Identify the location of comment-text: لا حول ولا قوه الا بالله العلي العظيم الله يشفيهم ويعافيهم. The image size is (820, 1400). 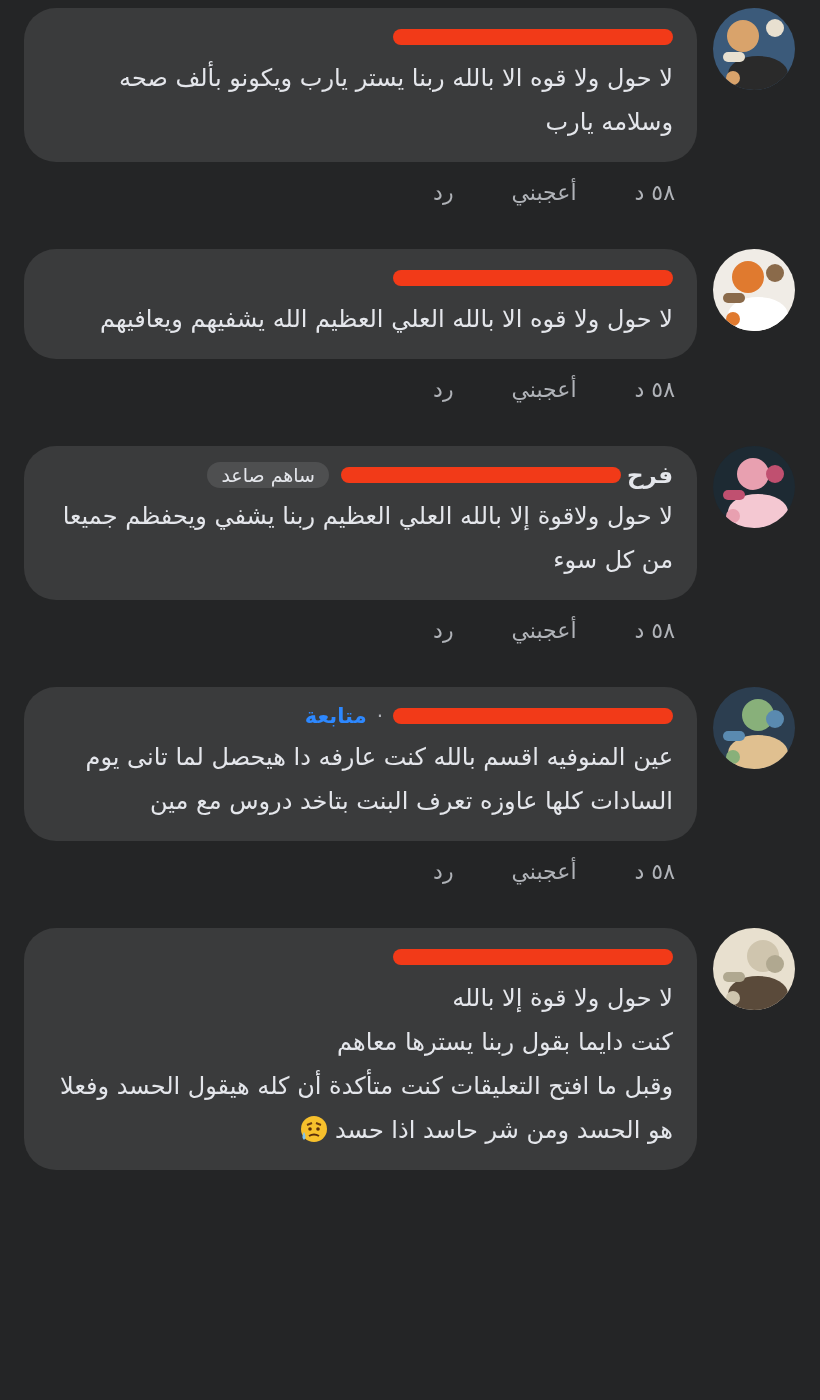
(385, 319).